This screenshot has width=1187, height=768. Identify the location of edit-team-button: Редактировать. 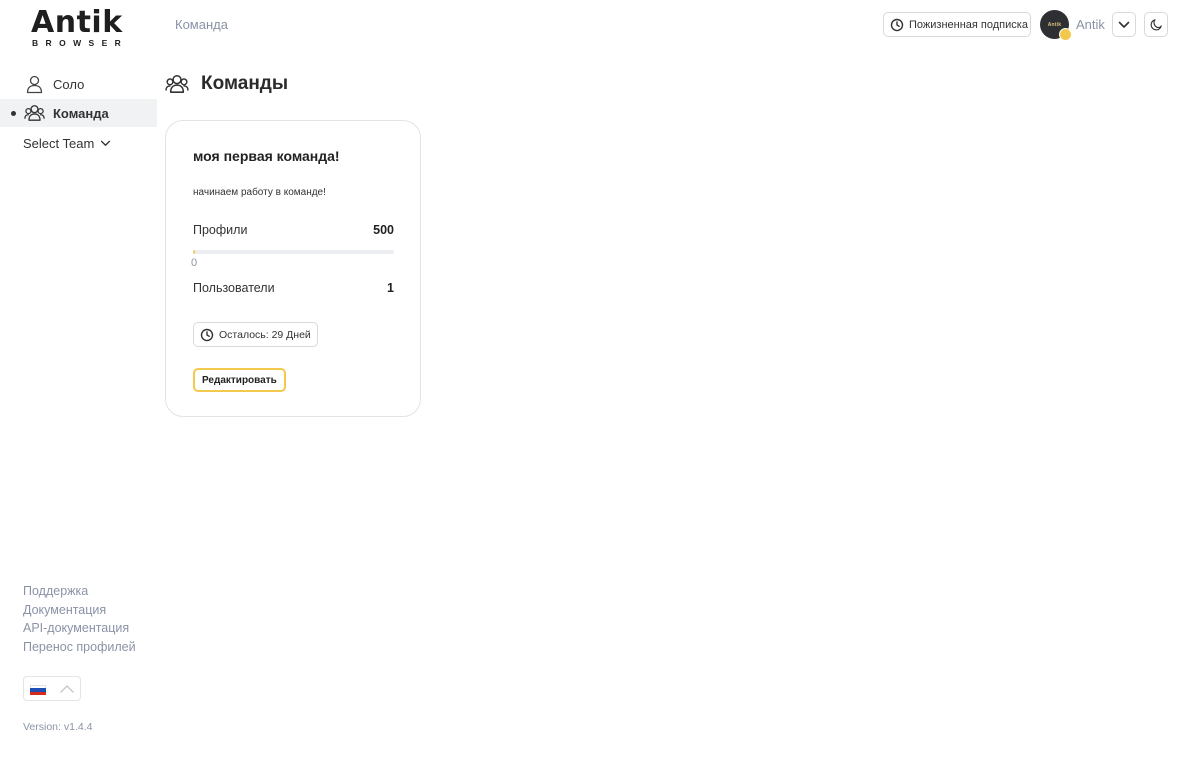
(239, 380).